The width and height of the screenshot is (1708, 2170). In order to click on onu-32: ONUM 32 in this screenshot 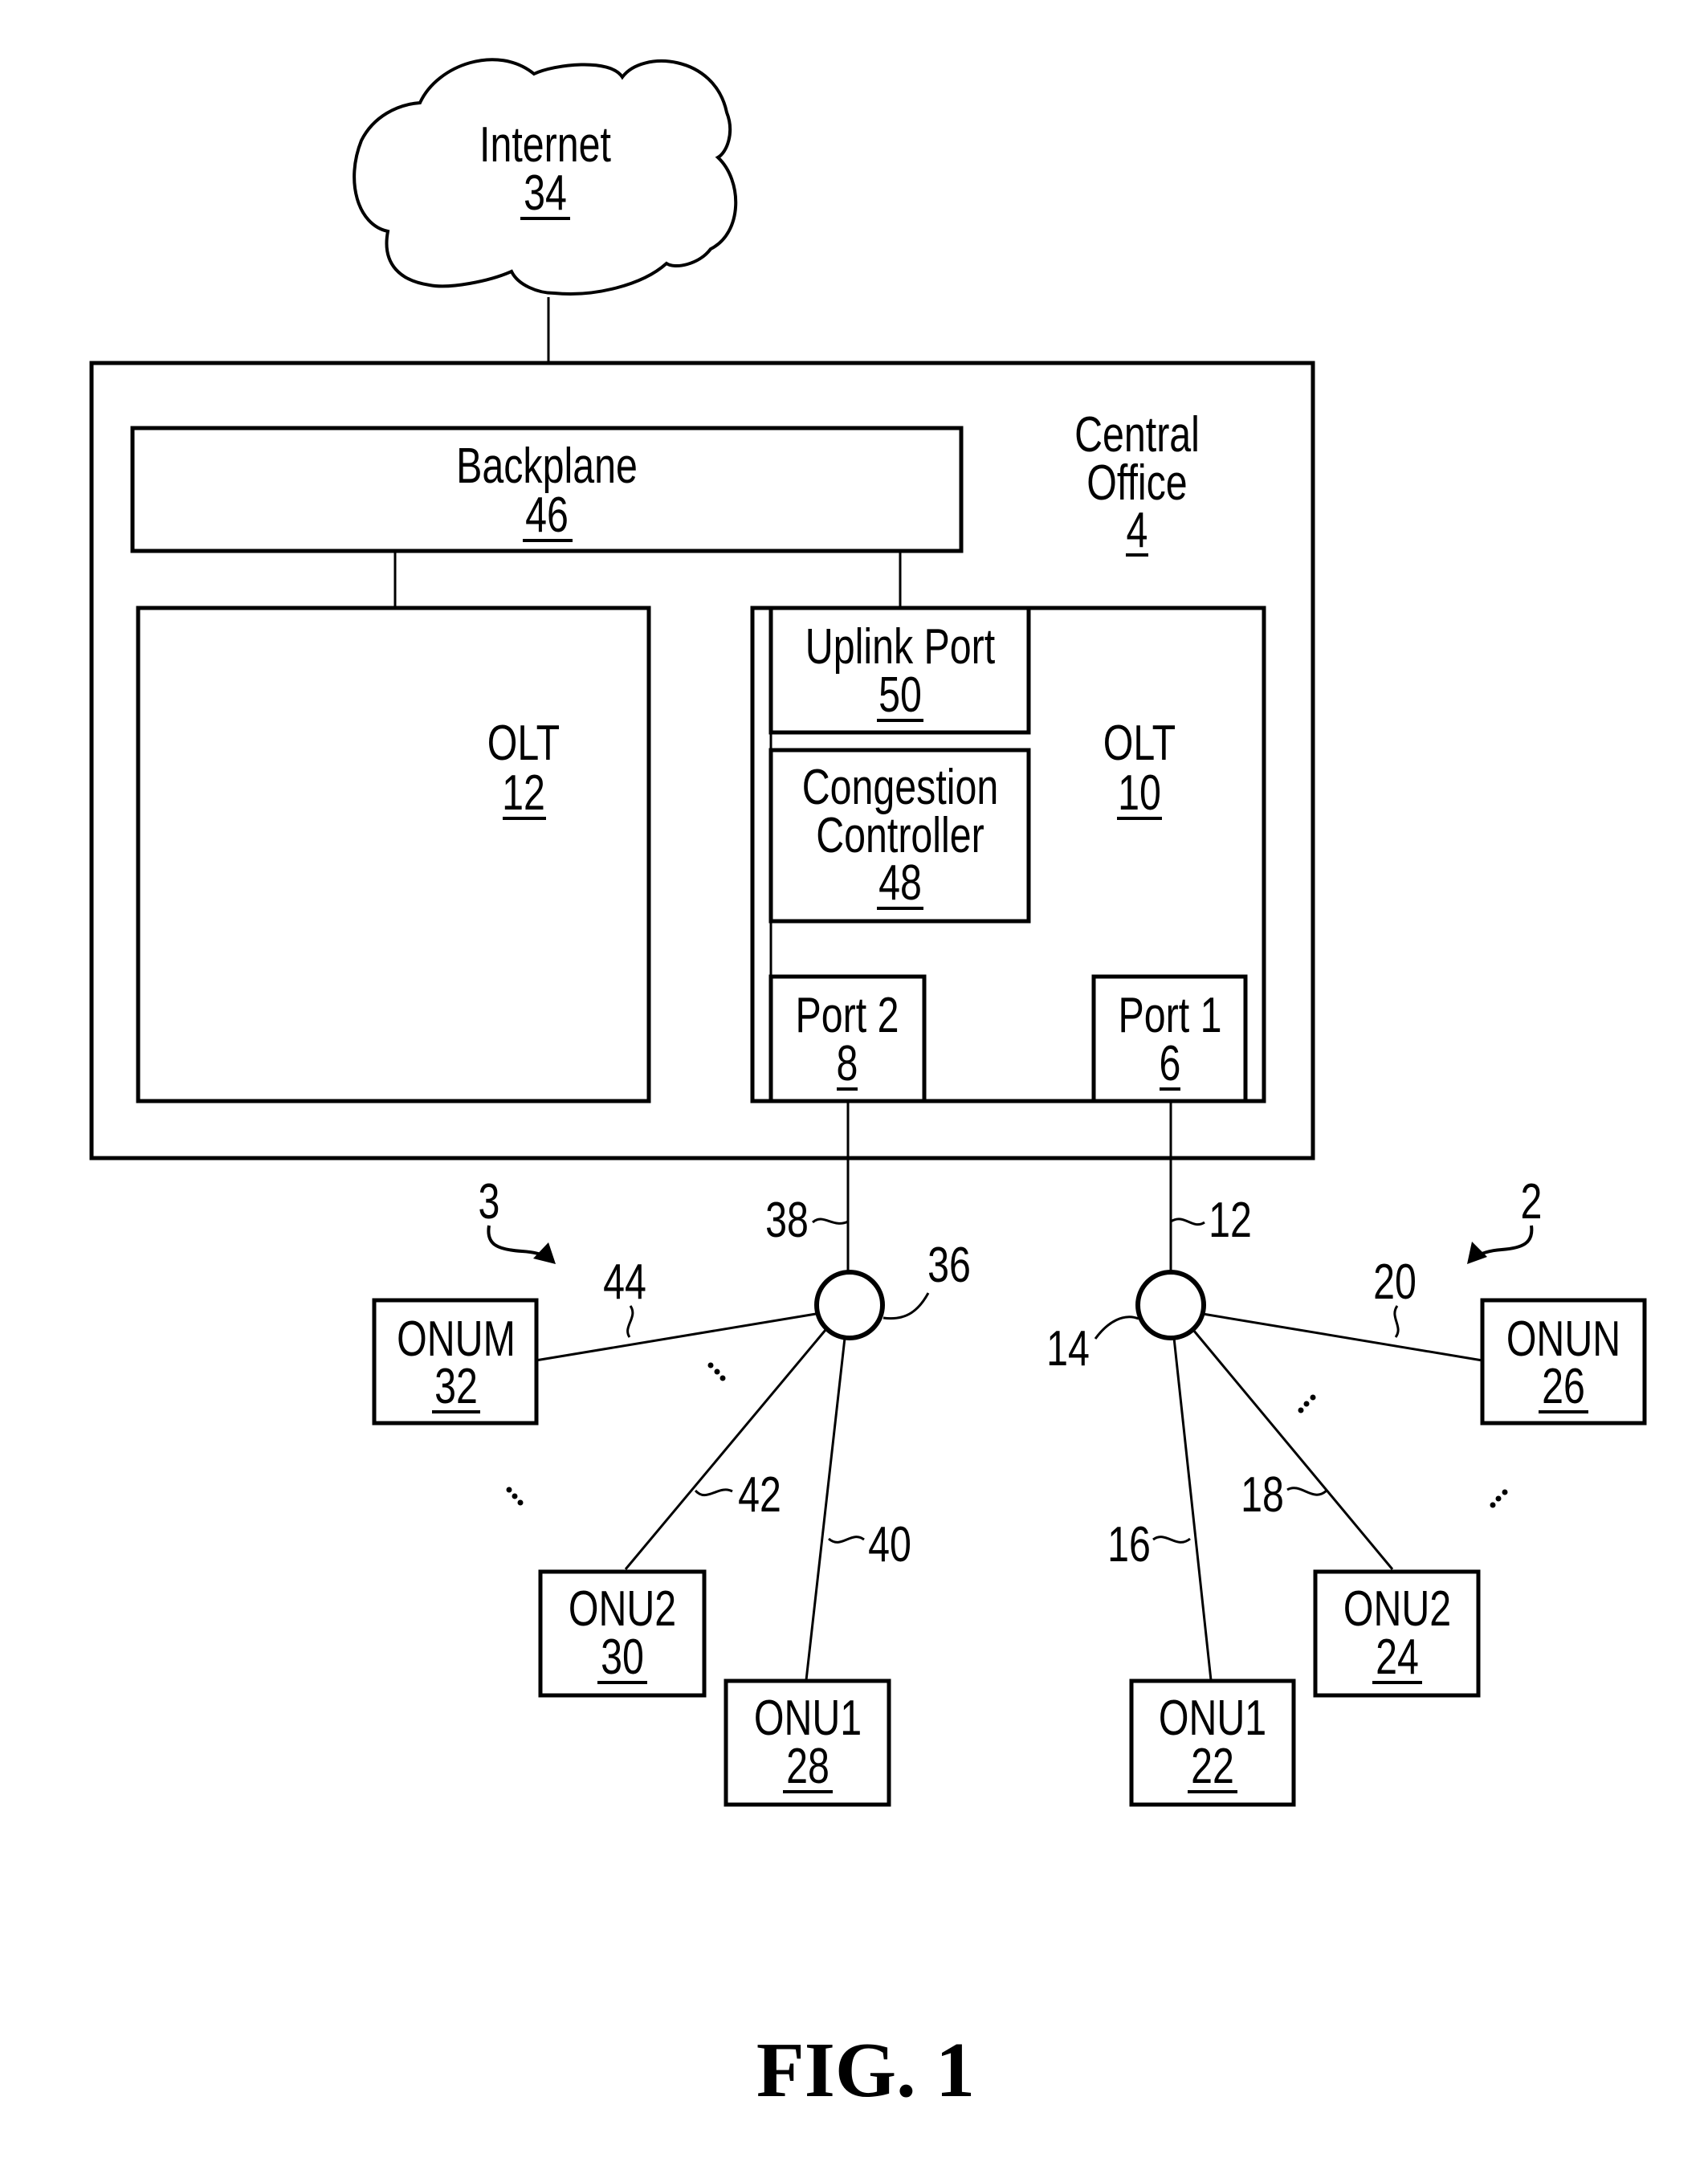, I will do `click(455, 1362)`.